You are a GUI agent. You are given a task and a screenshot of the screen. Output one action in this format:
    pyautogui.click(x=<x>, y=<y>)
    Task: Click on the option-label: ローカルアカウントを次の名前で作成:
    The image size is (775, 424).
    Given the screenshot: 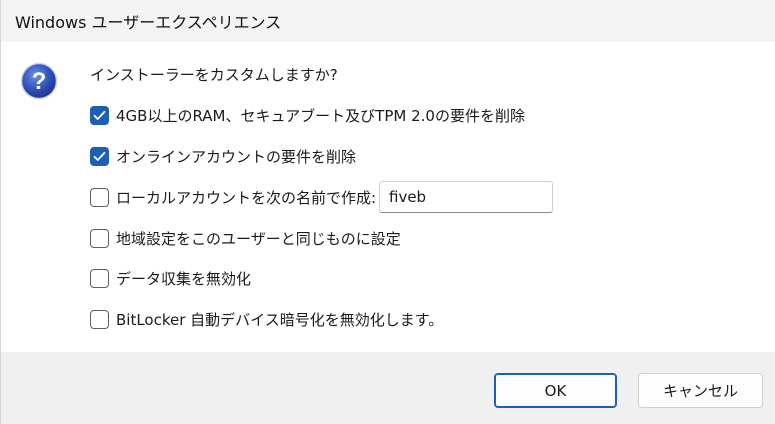 What is the action you would take?
    pyautogui.click(x=246, y=197)
    